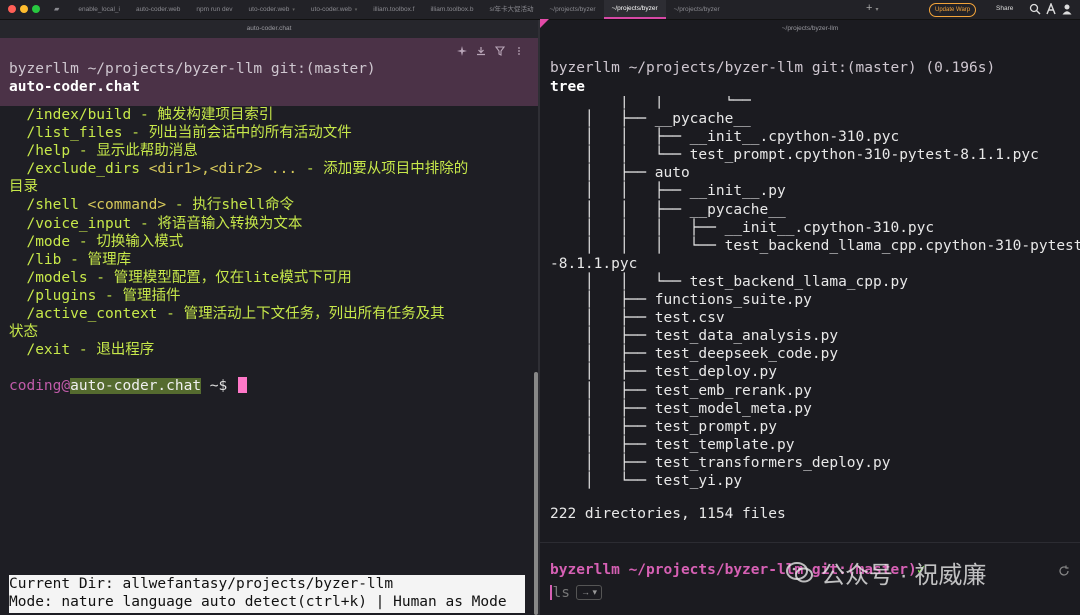 The height and width of the screenshot is (615, 1080). I want to click on tree-line: │ │ ├── __init__.py, so click(668, 191).